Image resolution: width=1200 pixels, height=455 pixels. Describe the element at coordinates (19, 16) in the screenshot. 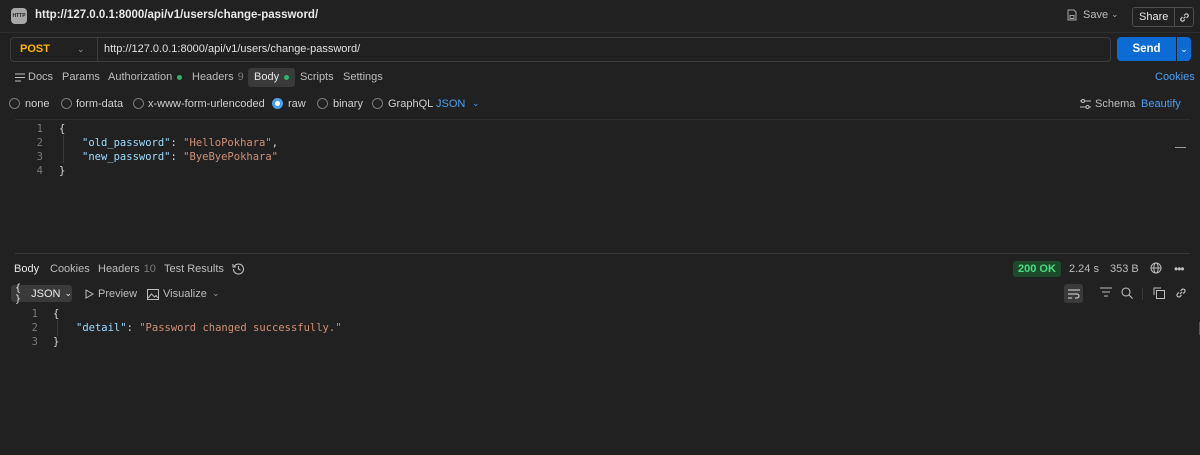

I see `http-request-icon: HTTP` at that location.